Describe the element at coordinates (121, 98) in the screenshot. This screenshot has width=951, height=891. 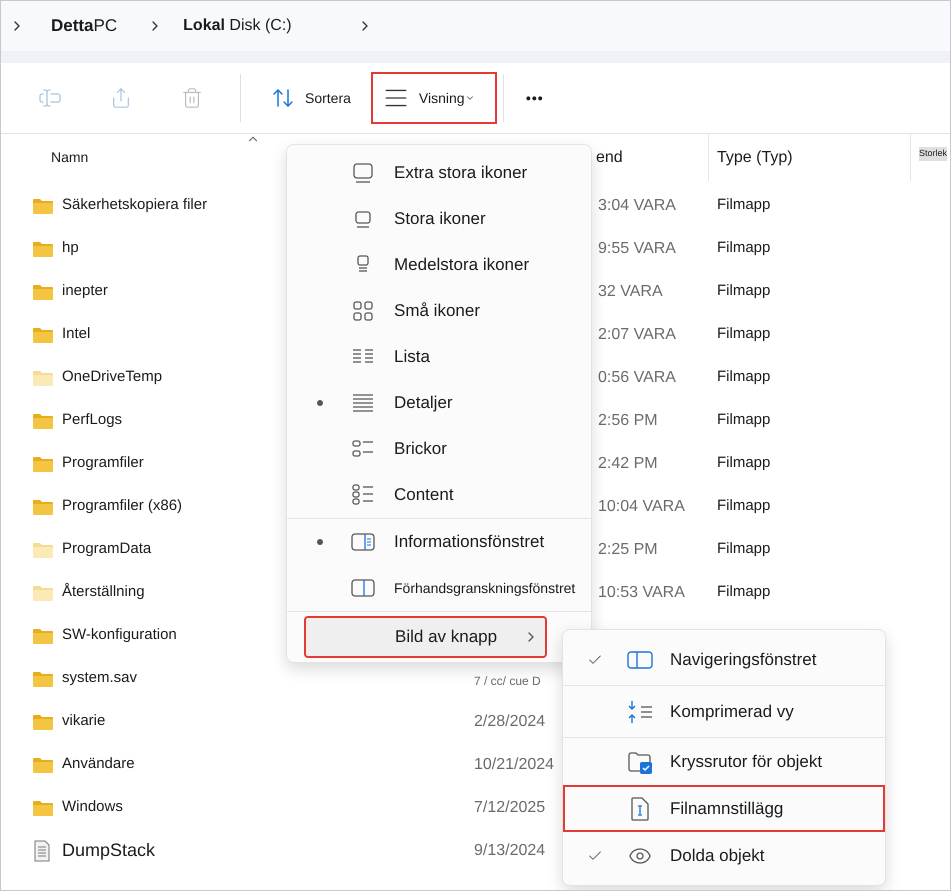
I see `share-icon` at that location.